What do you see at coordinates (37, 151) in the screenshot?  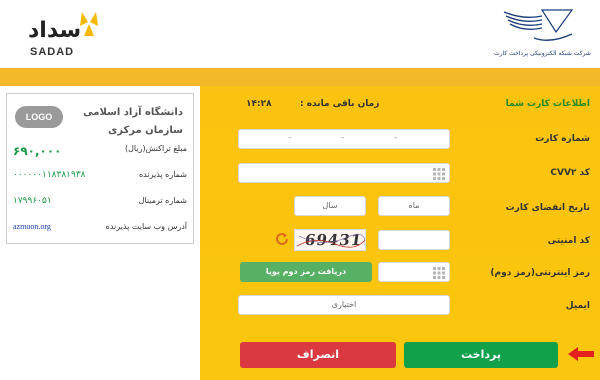 I see `amount-value: ۶۹۰,۰۰۰` at bounding box center [37, 151].